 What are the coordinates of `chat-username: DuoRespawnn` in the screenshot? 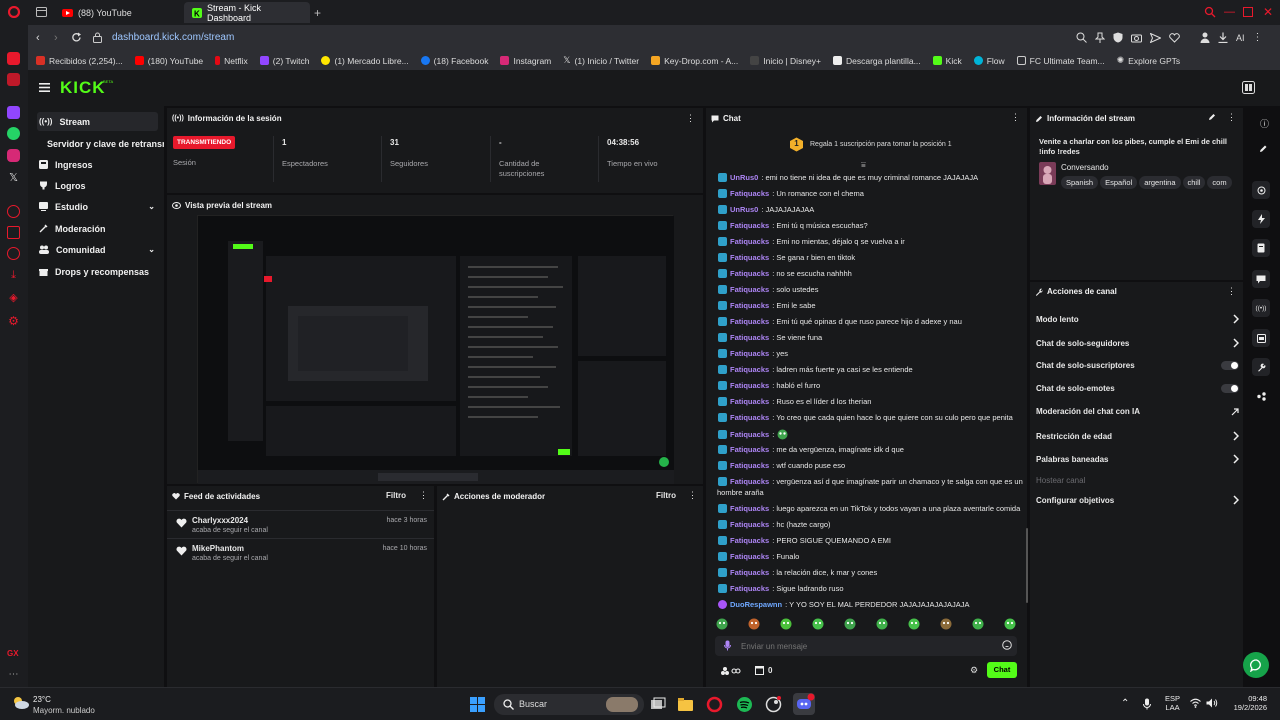 It's located at (756, 604).